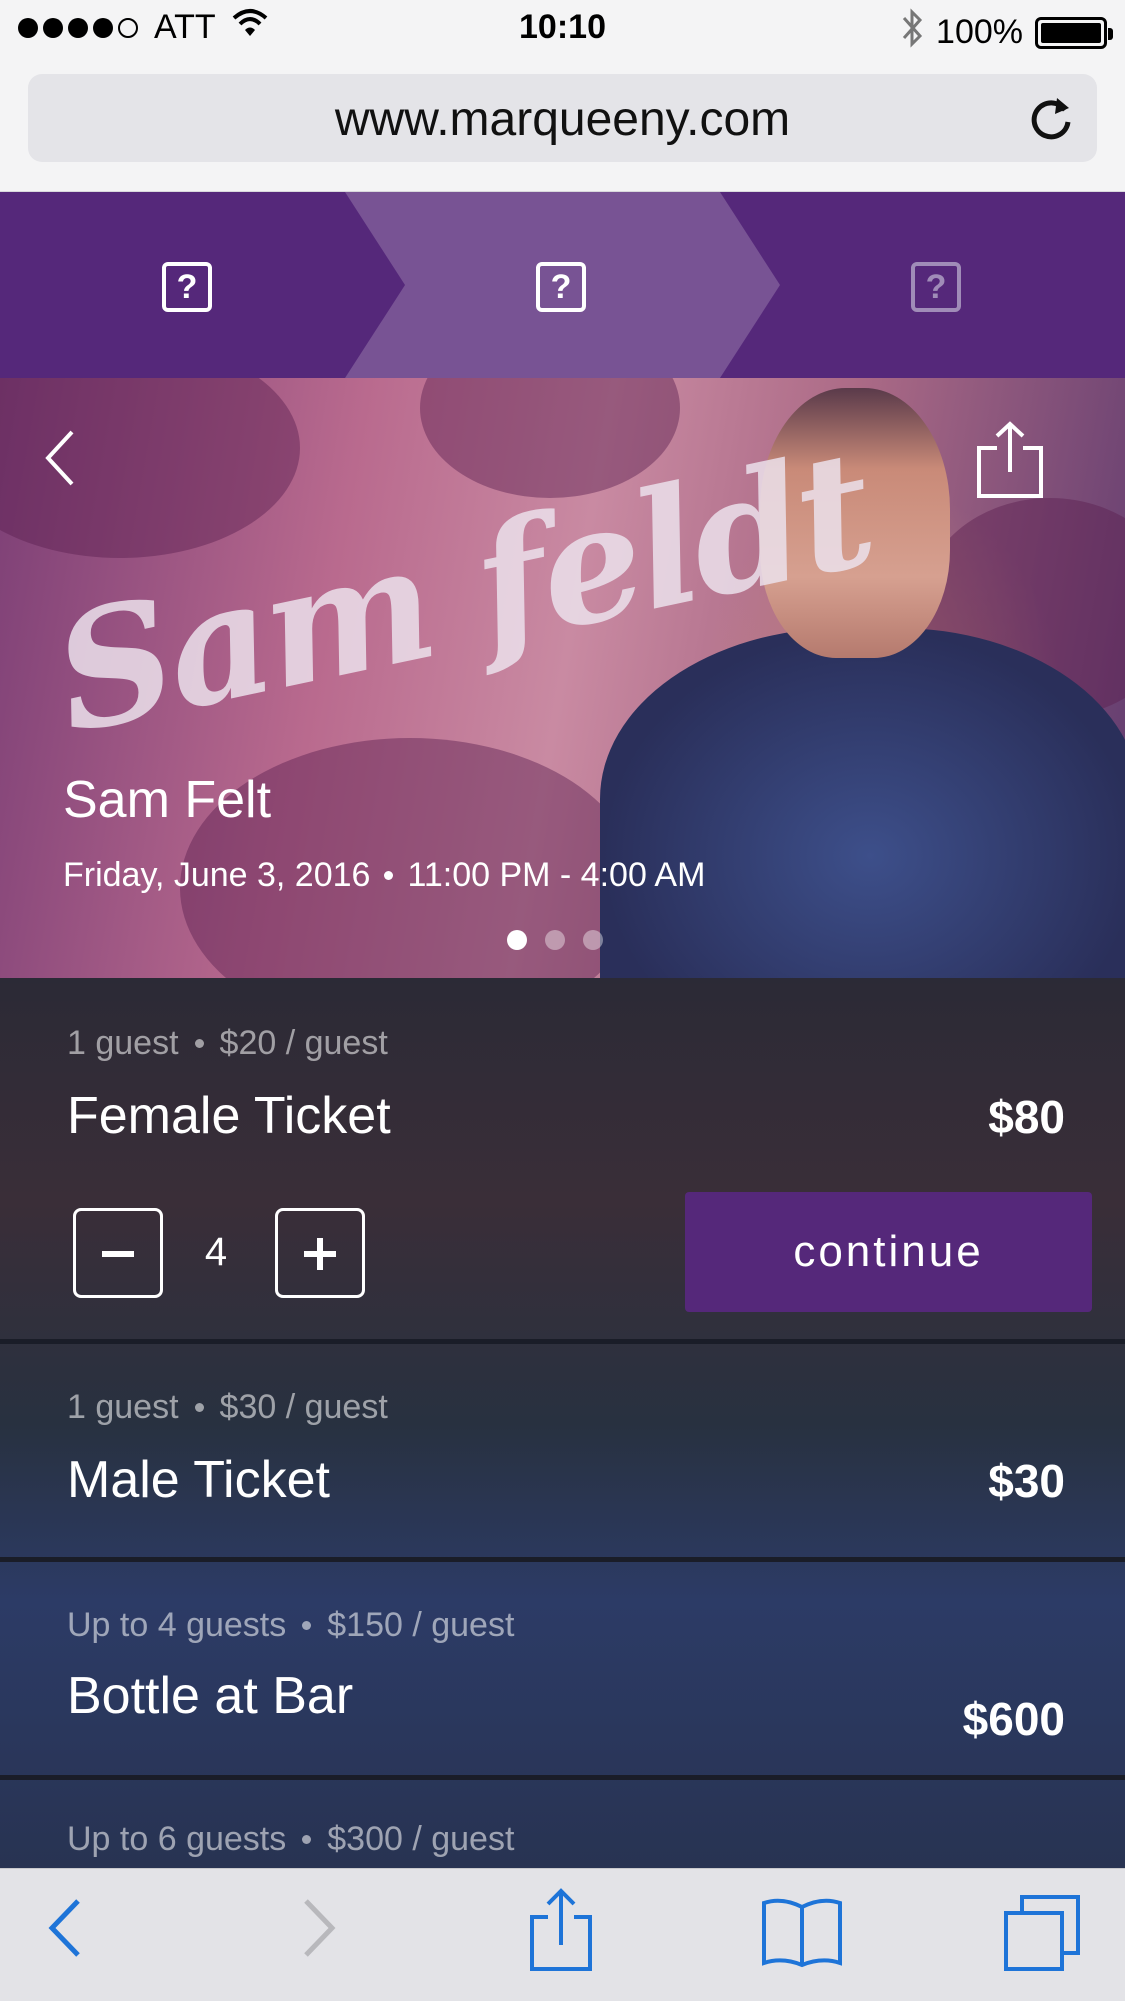 Image resolution: width=1125 pixels, height=2001 pixels. I want to click on url-text: www.marqueeny.com, so click(562, 119).